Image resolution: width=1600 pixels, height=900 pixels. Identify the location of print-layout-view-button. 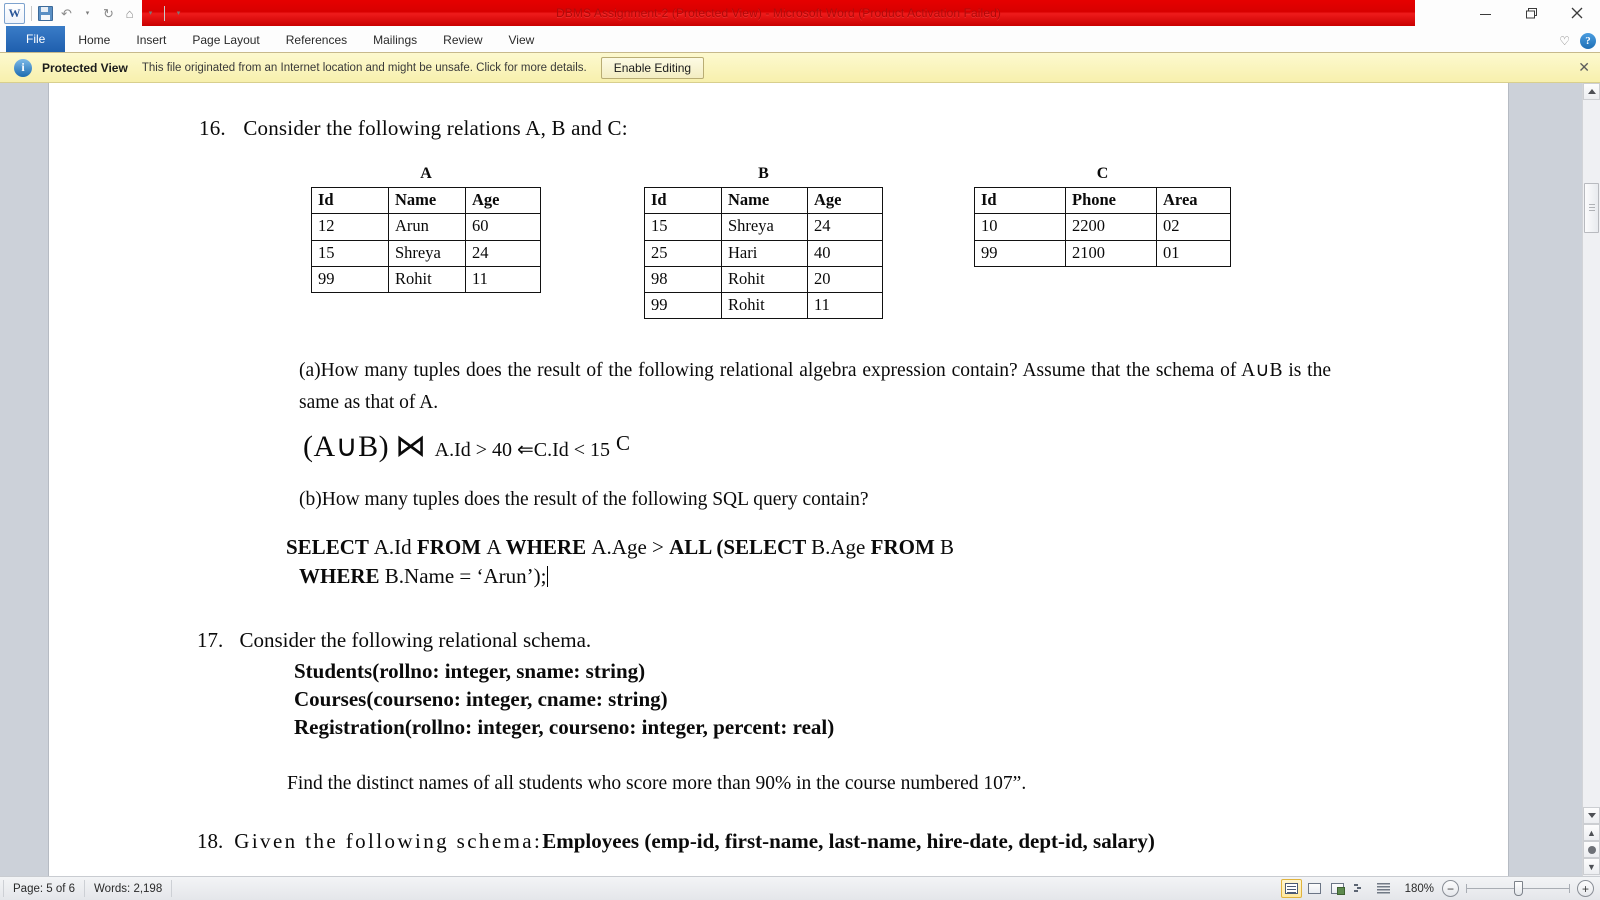
(1291, 888).